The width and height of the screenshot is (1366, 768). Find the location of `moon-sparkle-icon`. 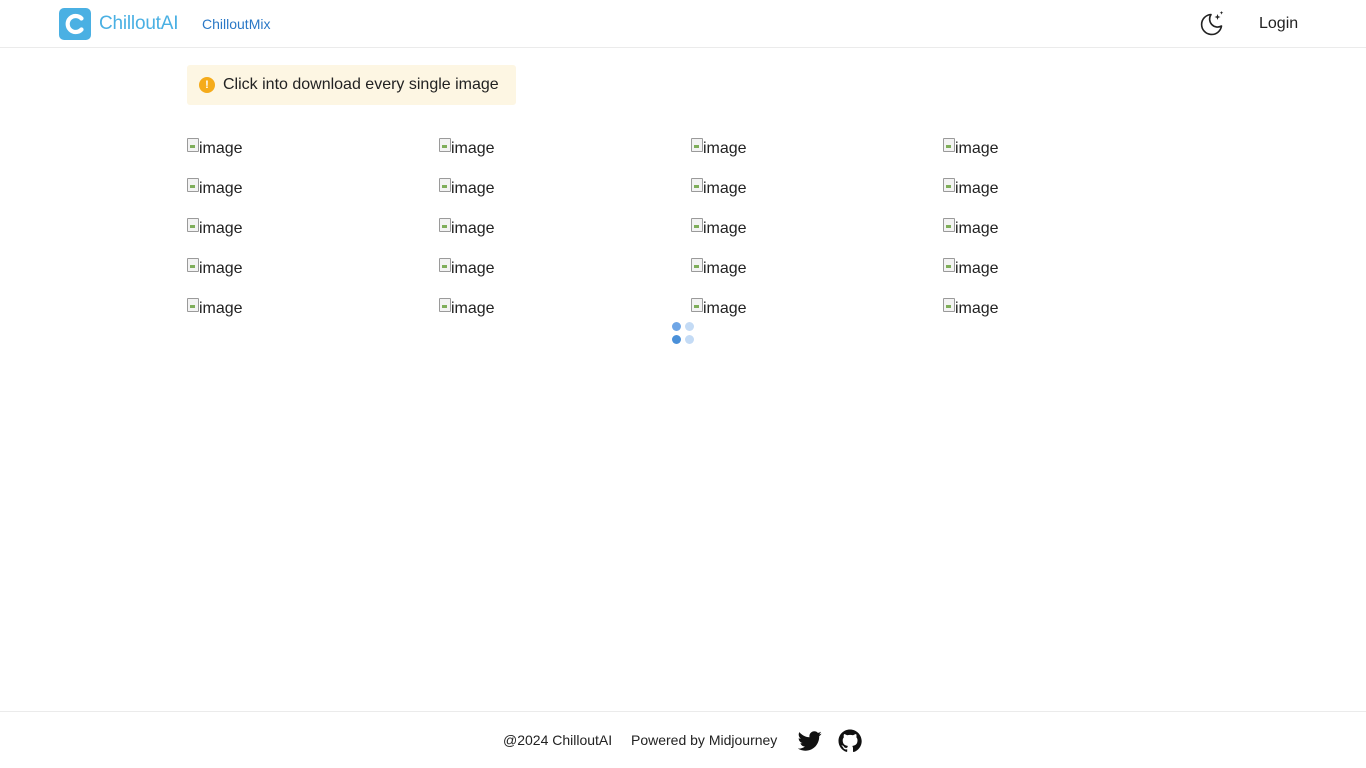

moon-sparkle-icon is located at coordinates (1212, 24).